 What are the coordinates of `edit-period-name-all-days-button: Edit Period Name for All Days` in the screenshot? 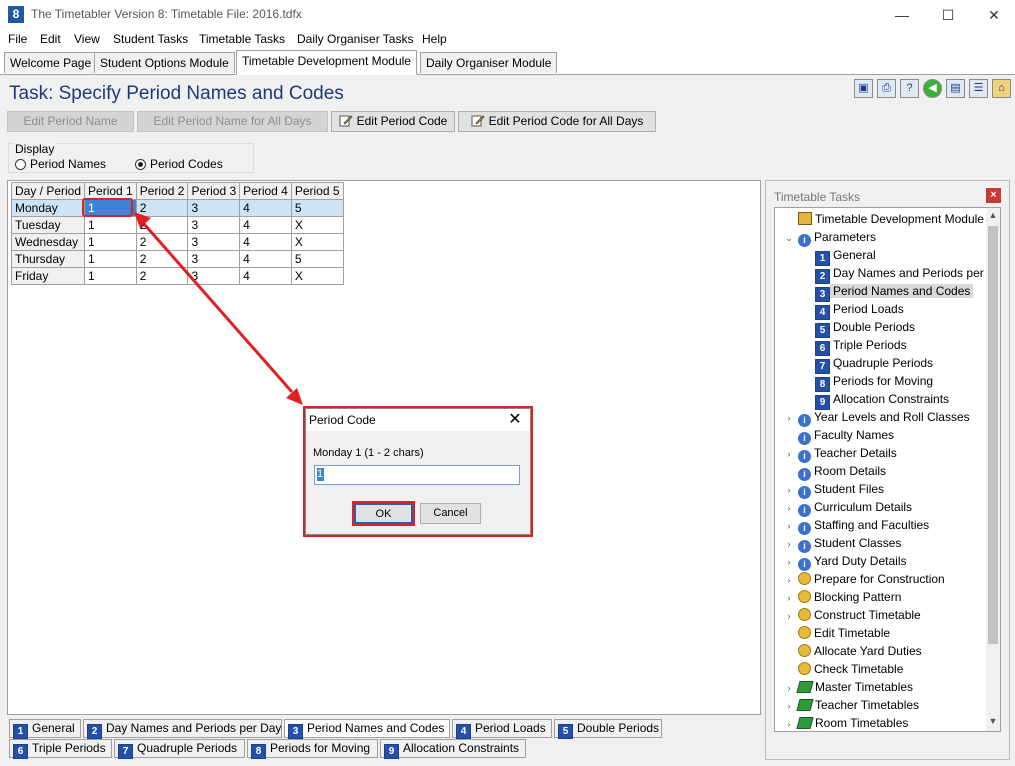 It's located at (232, 121).